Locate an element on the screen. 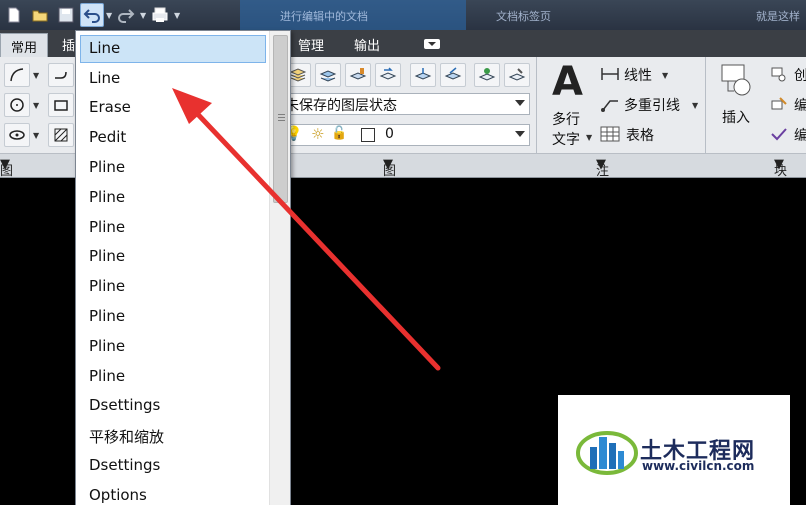 The image size is (806, 505). document-tab-label: 进行编辑中的文档 is located at coordinates (324, 16).